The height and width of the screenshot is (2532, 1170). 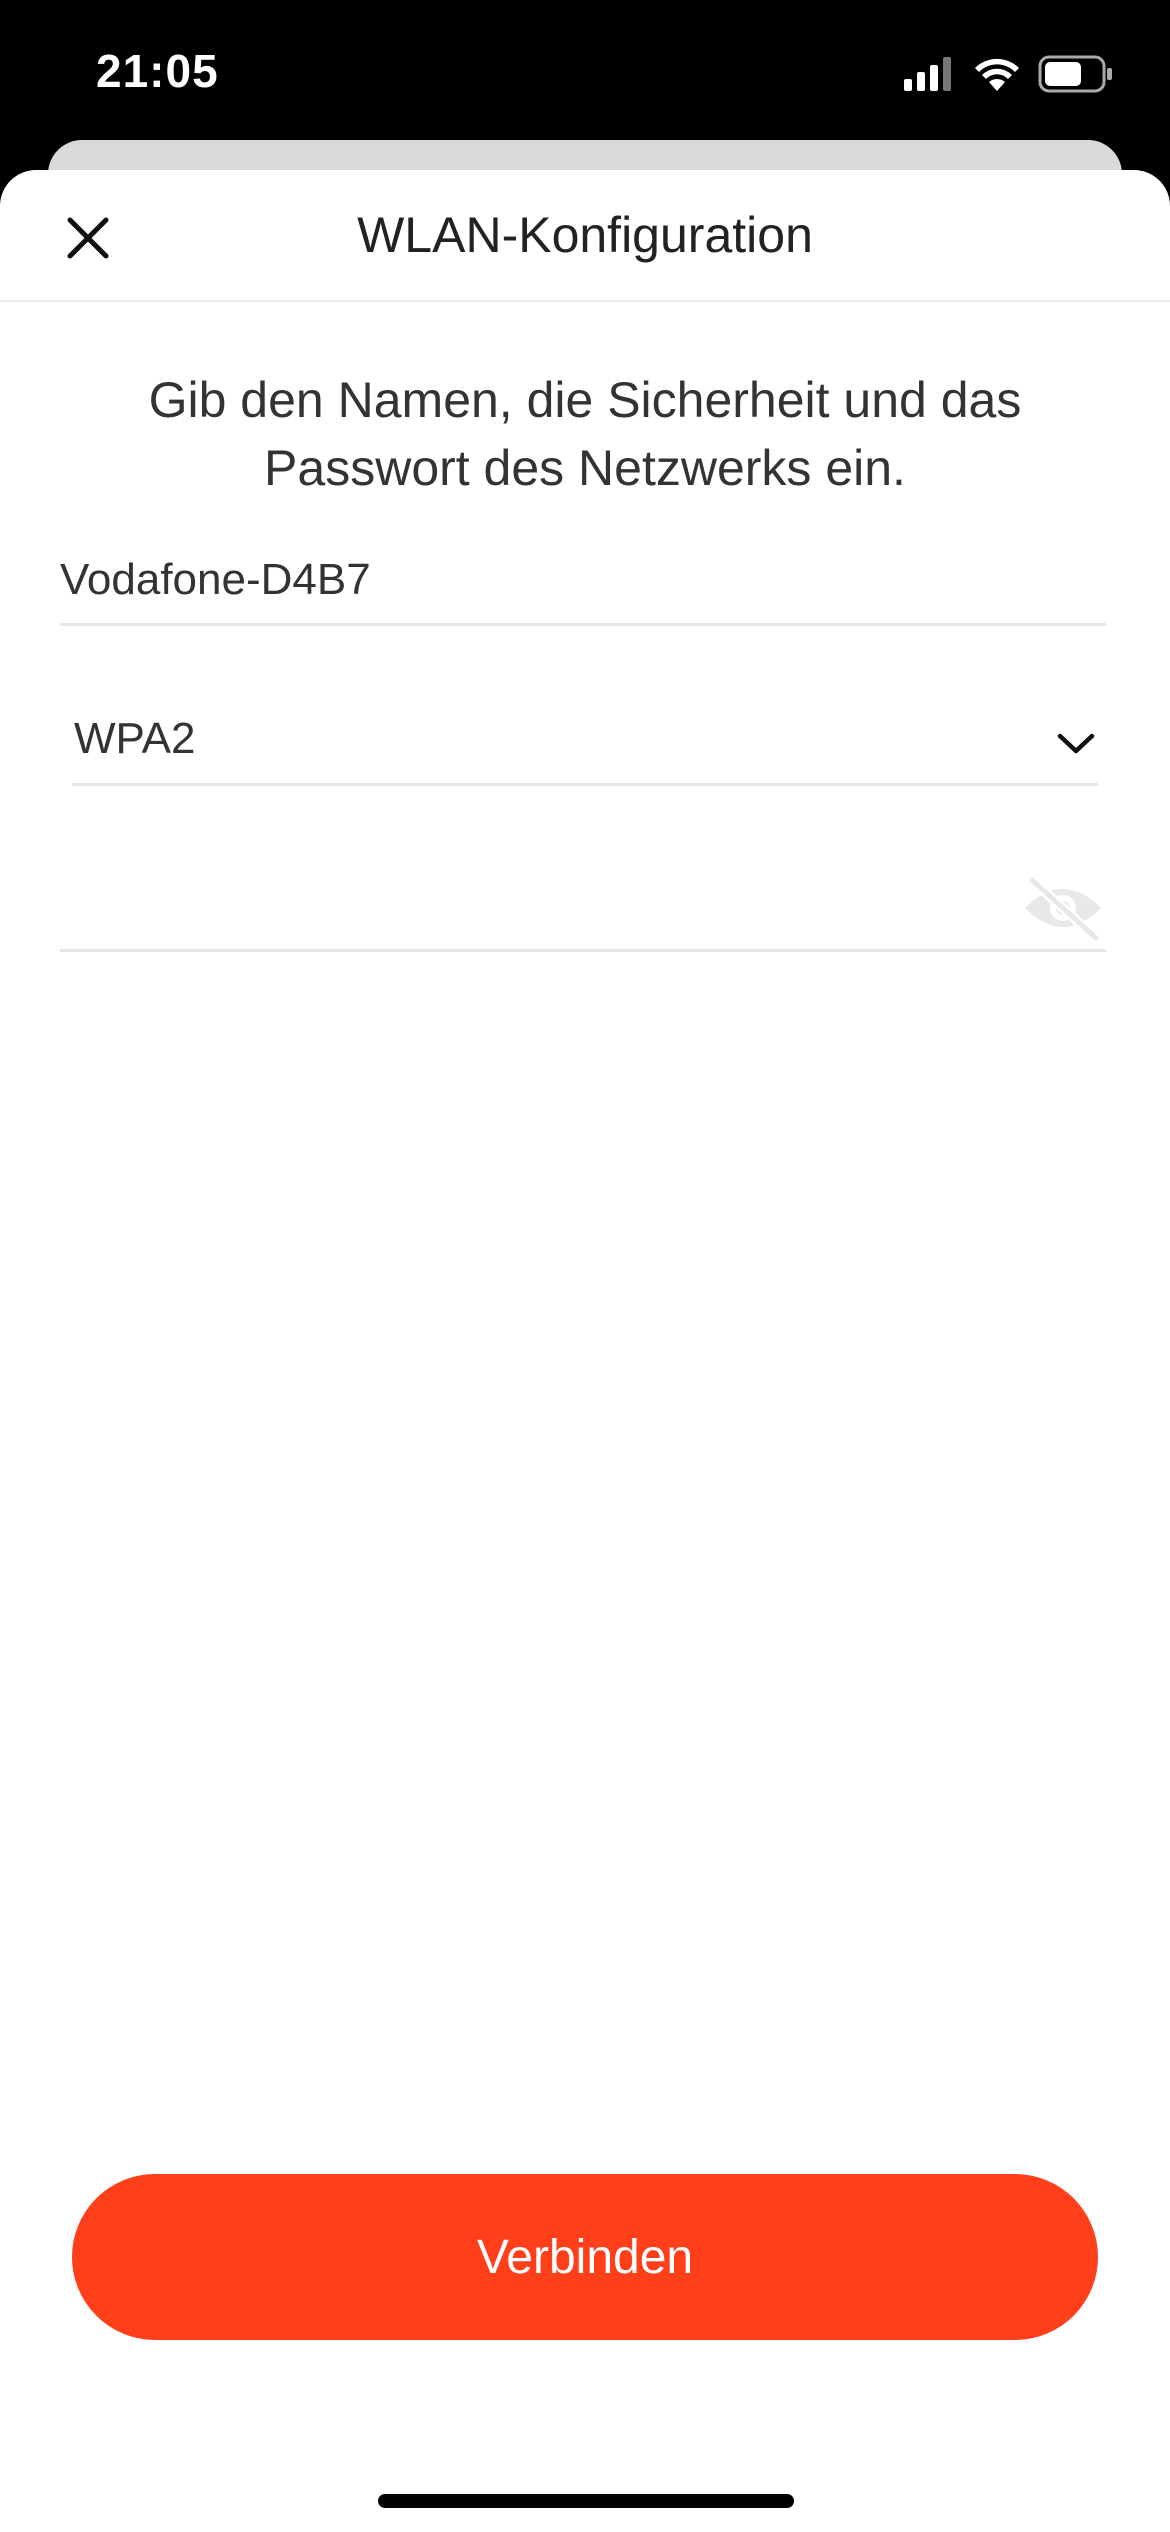 I want to click on navigation-bar: WLAN-Konfiguration, so click(x=585, y=236).